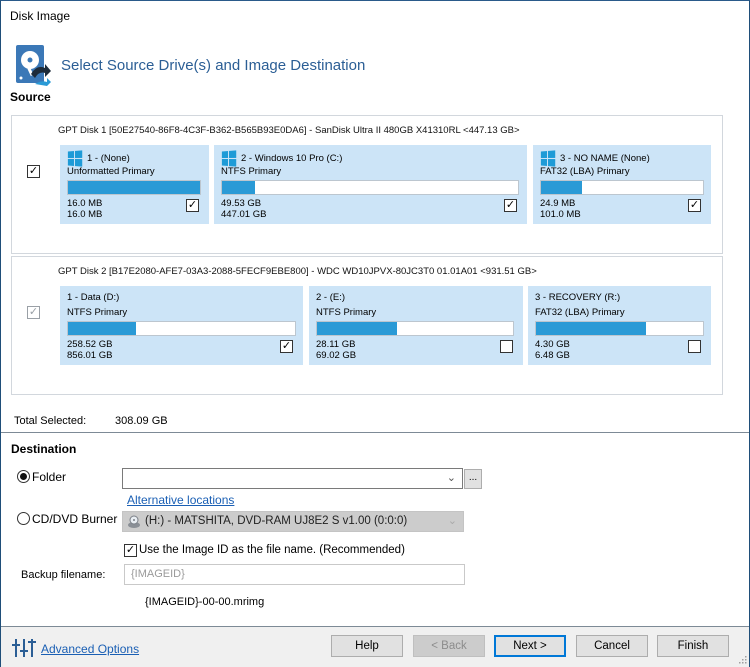  Describe the element at coordinates (108, 158) in the screenshot. I see `partition-name: 1 - (None)` at that location.